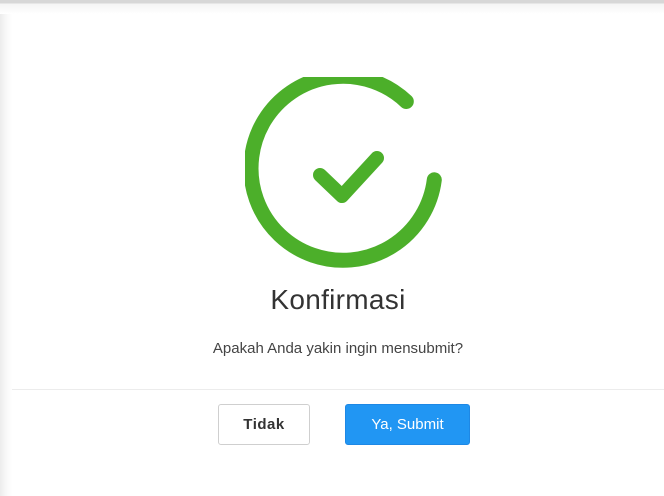 The image size is (664, 496). Describe the element at coordinates (407, 424) in the screenshot. I see `submit-button: Ya, Submit` at that location.